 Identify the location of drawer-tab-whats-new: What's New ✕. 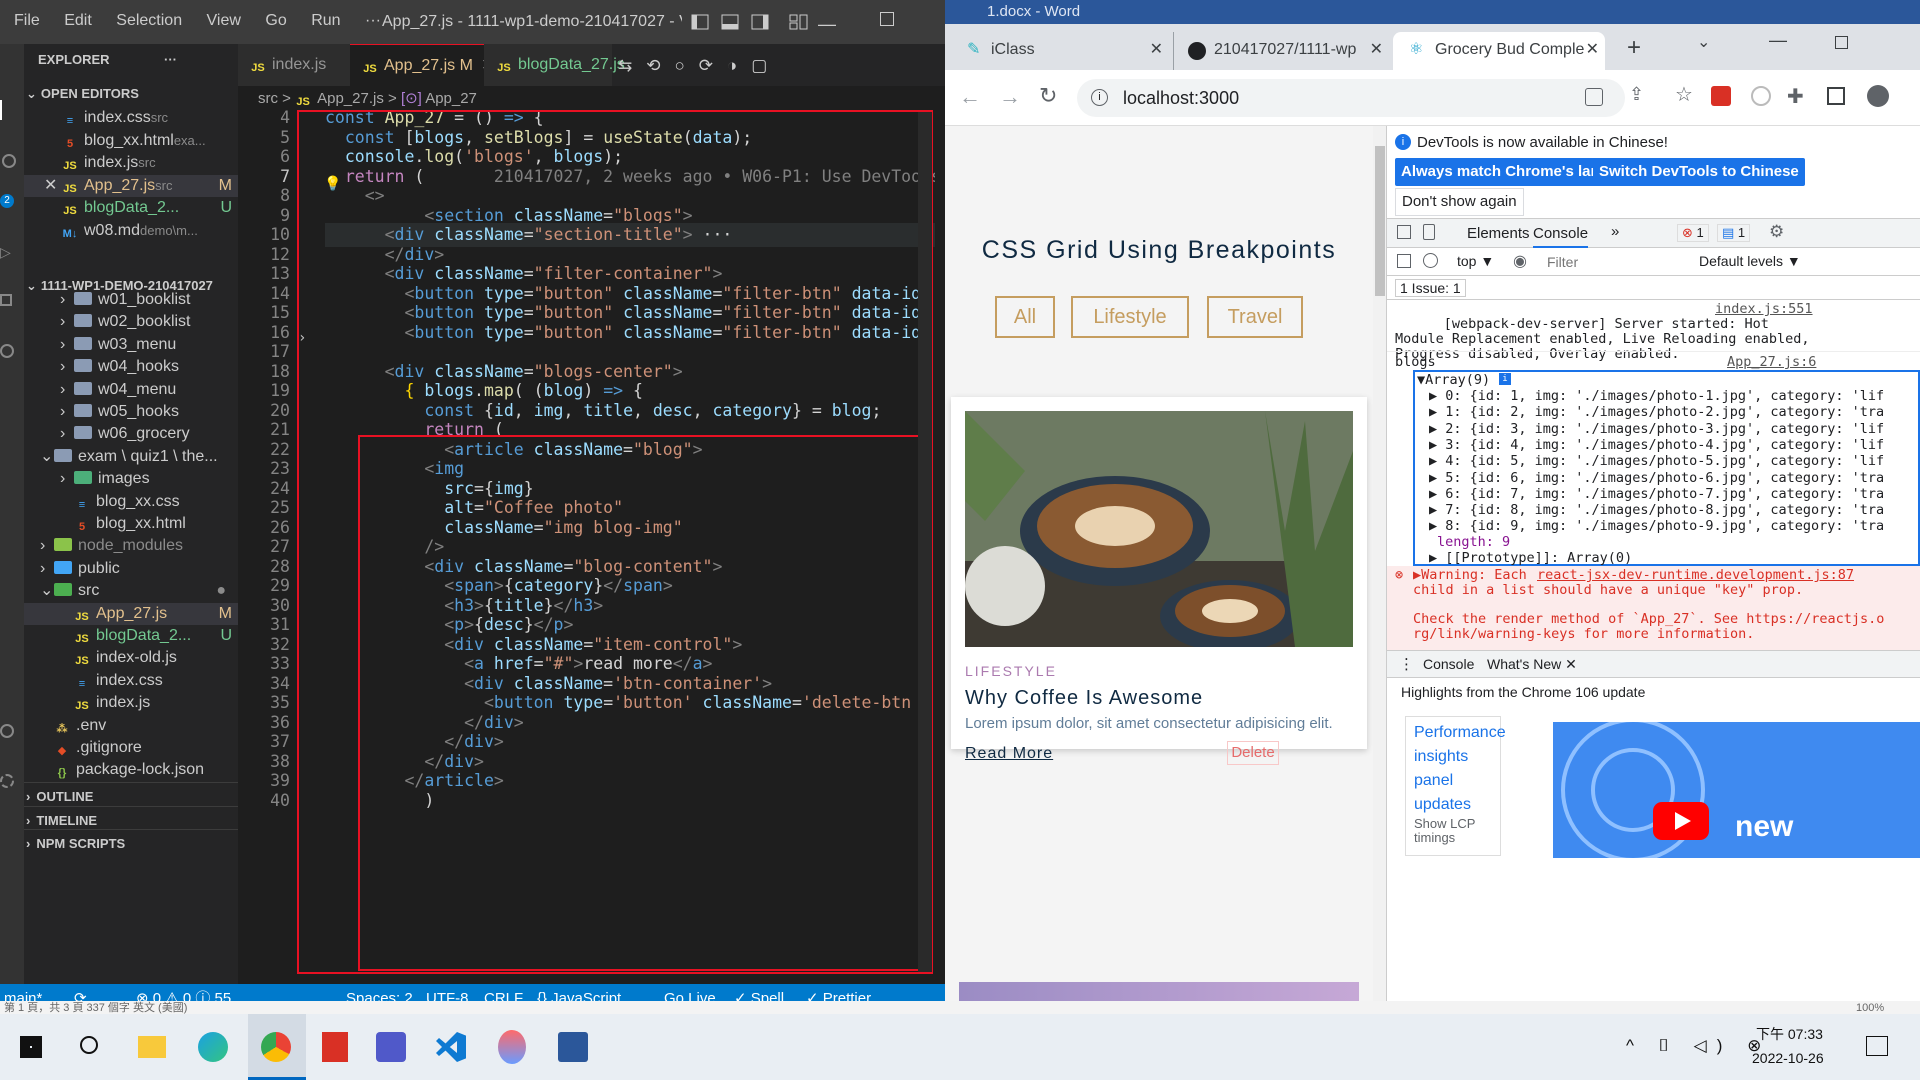
(1532, 664).